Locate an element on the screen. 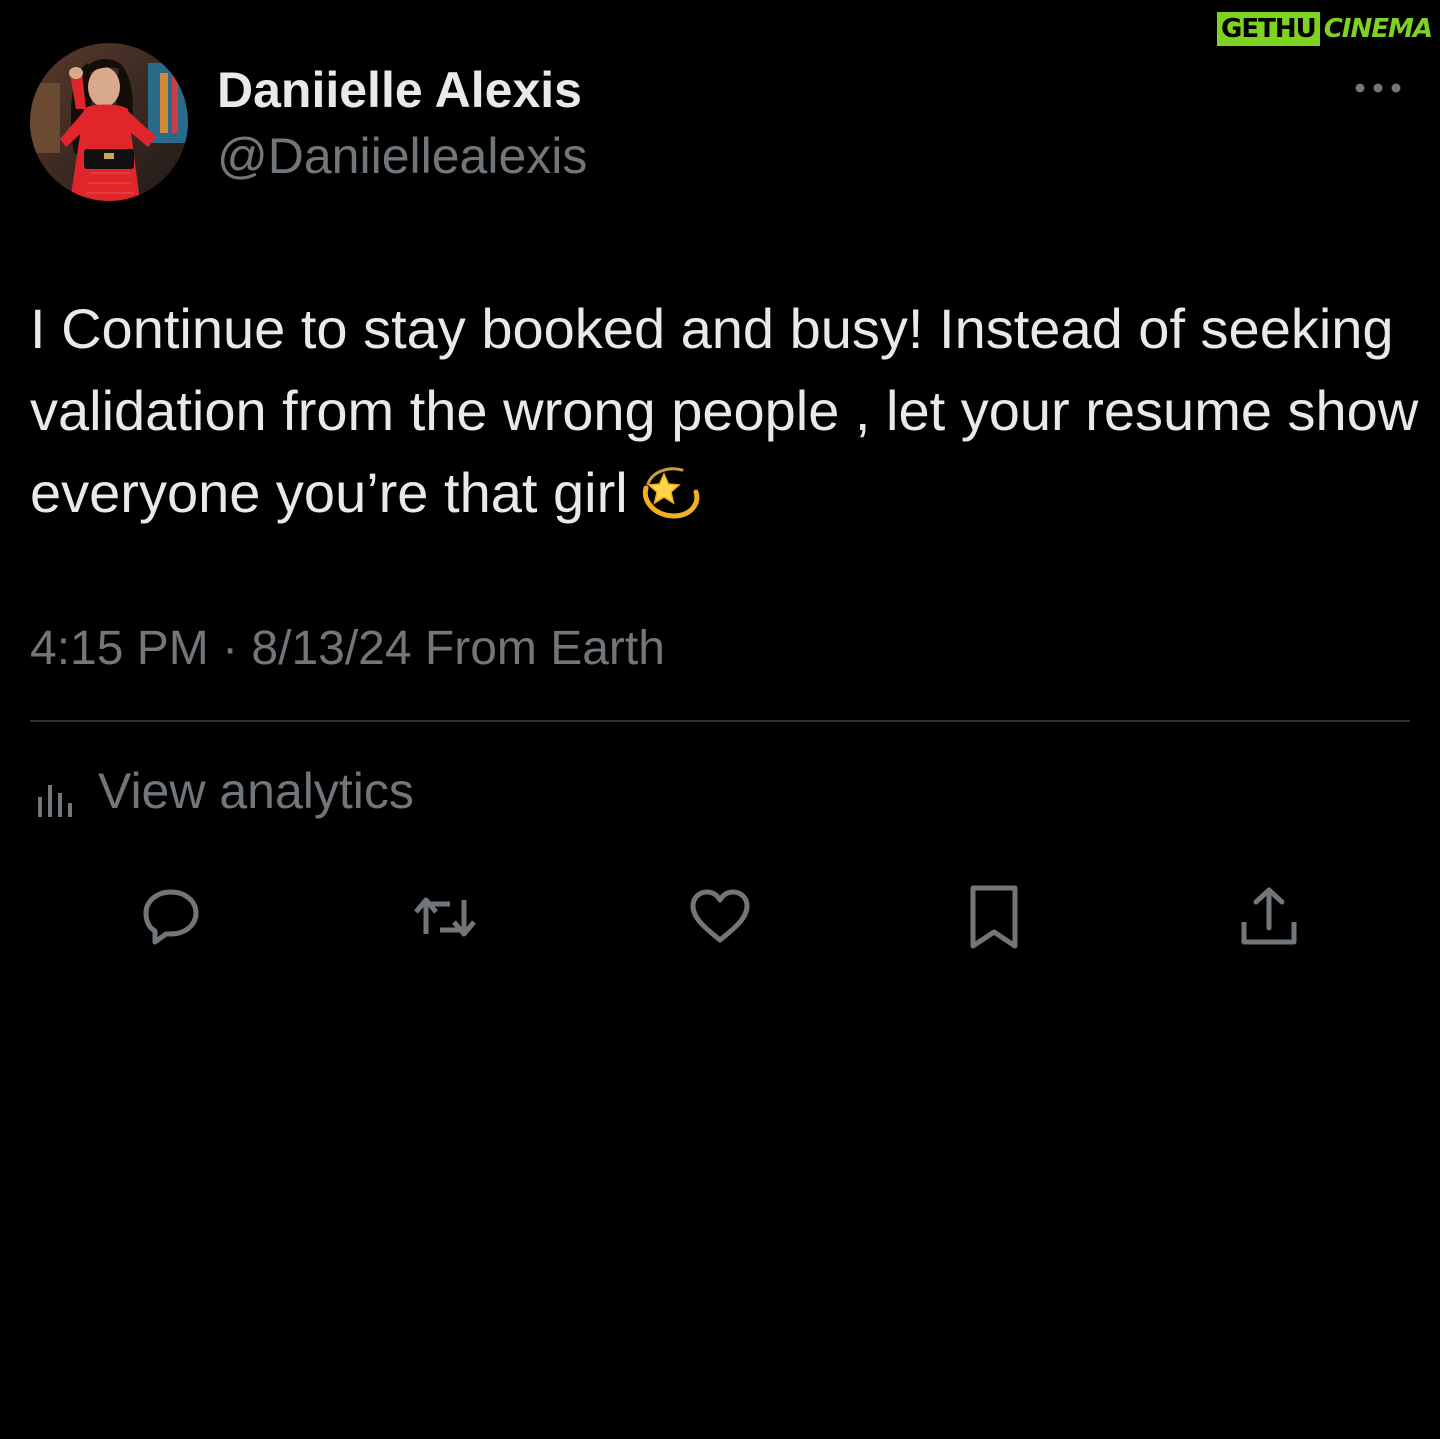  more-options-button is located at coordinates (1378, 88).